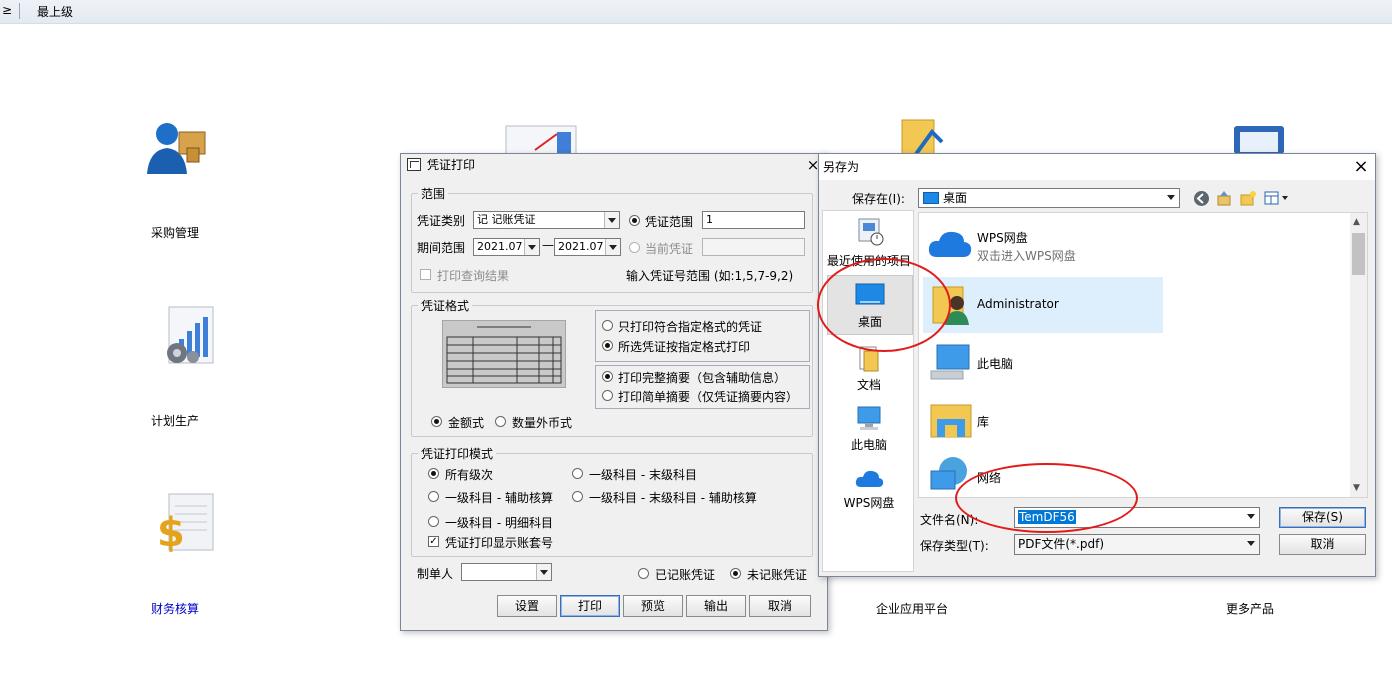 The width and height of the screenshot is (1392, 693). I want to click on mode-first-detail-radio, so click(433, 521).